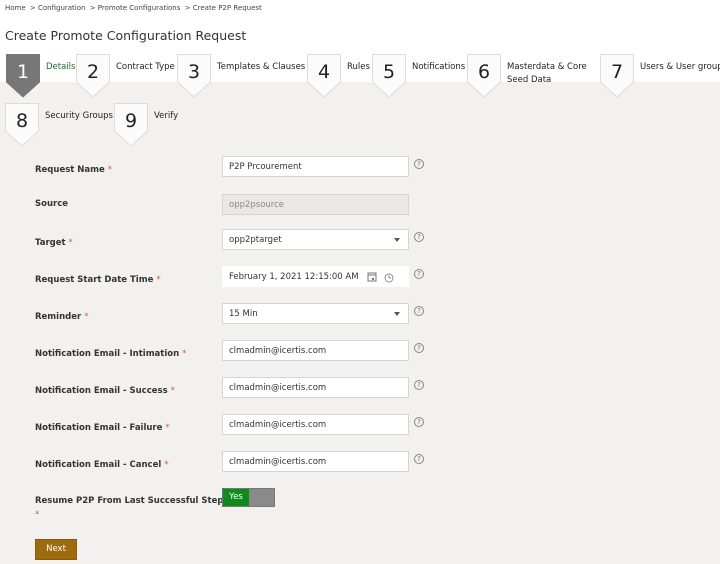  I want to click on step-number: 7, so click(617, 72).